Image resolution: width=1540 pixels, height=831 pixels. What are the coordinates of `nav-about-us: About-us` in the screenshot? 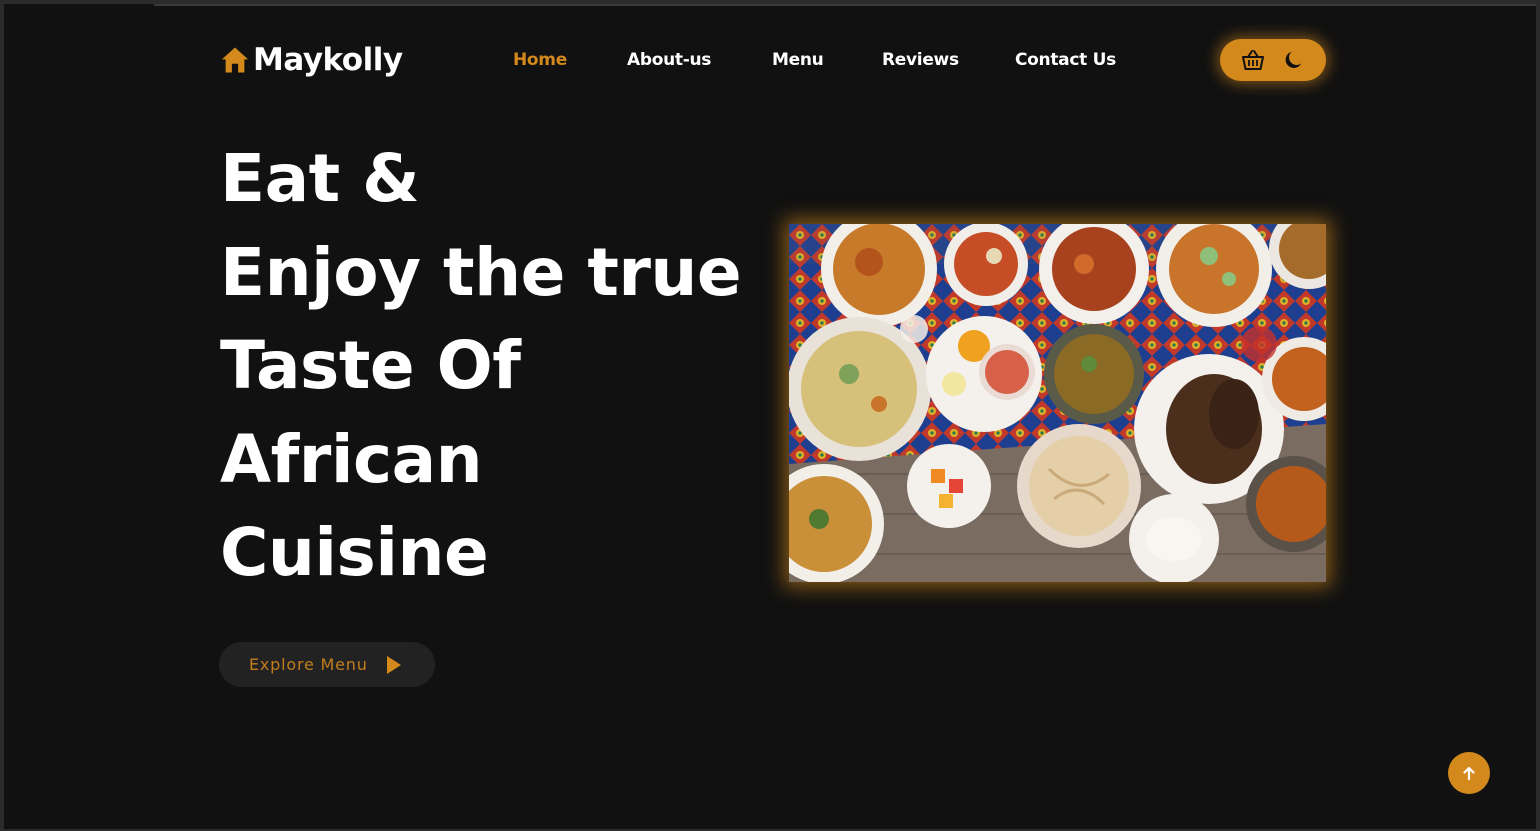 It's located at (669, 60).